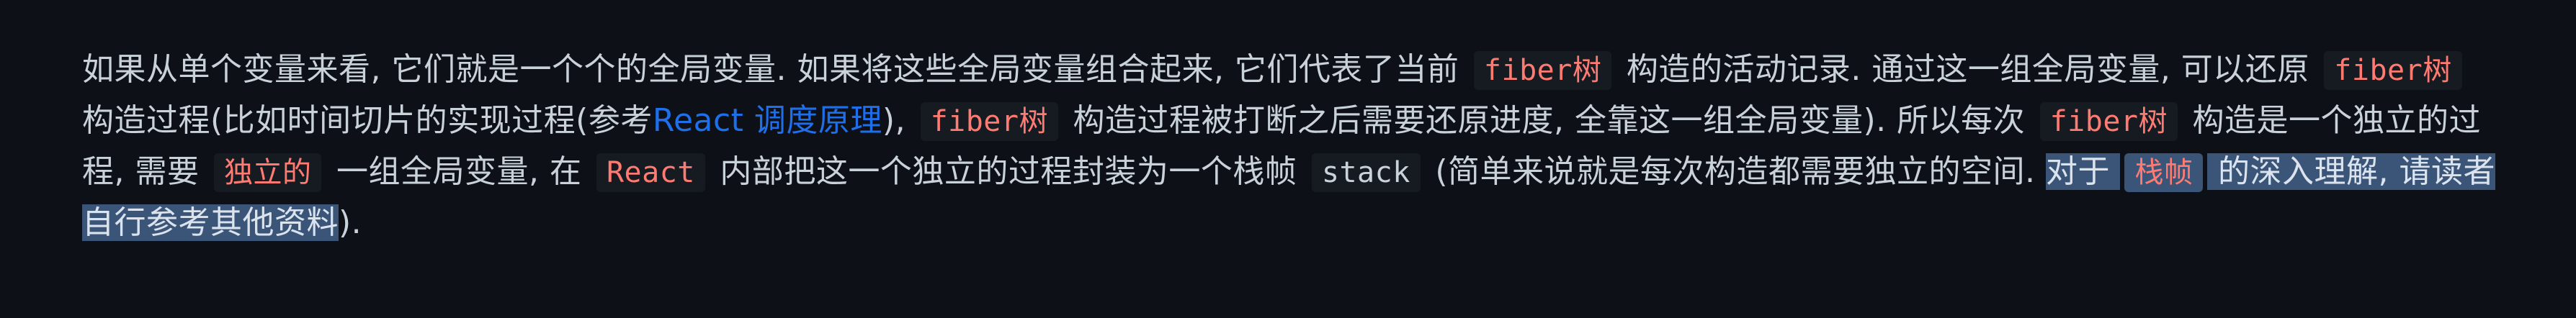  Describe the element at coordinates (459, 171) in the screenshot. I see `text-segment: 一组全局变量, 在` at that location.